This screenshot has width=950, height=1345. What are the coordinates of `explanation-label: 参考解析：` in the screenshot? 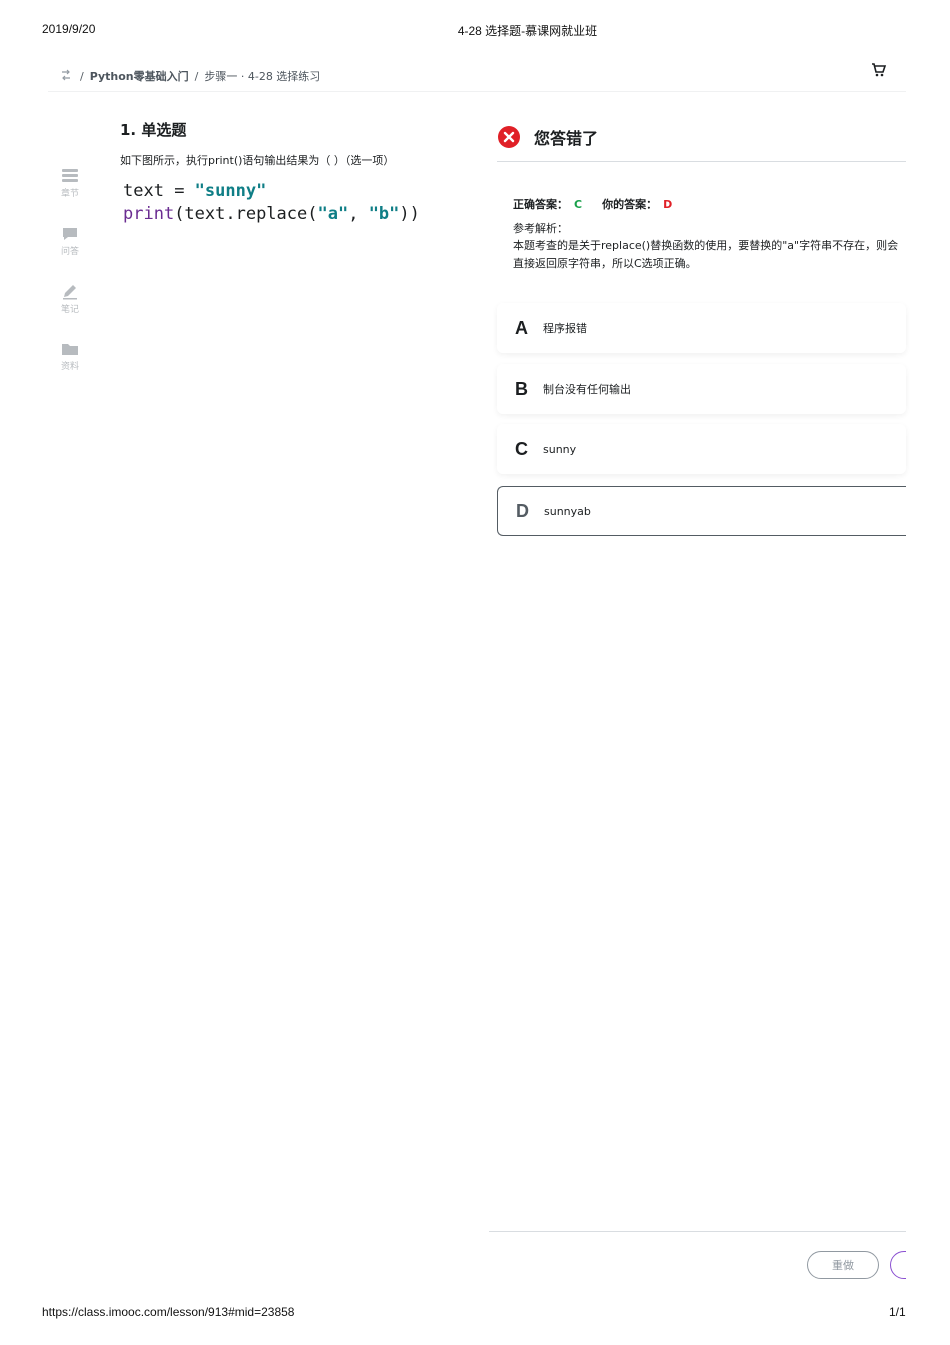 It's located at (540, 228).